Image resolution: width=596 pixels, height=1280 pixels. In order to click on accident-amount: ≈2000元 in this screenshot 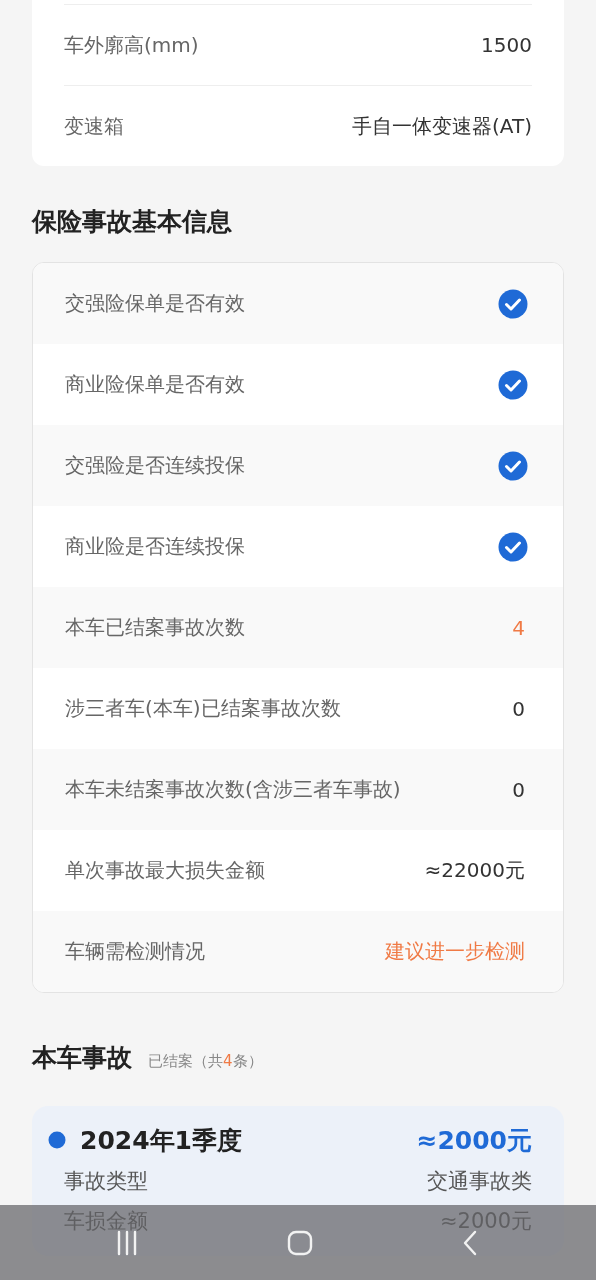, I will do `click(474, 1140)`.